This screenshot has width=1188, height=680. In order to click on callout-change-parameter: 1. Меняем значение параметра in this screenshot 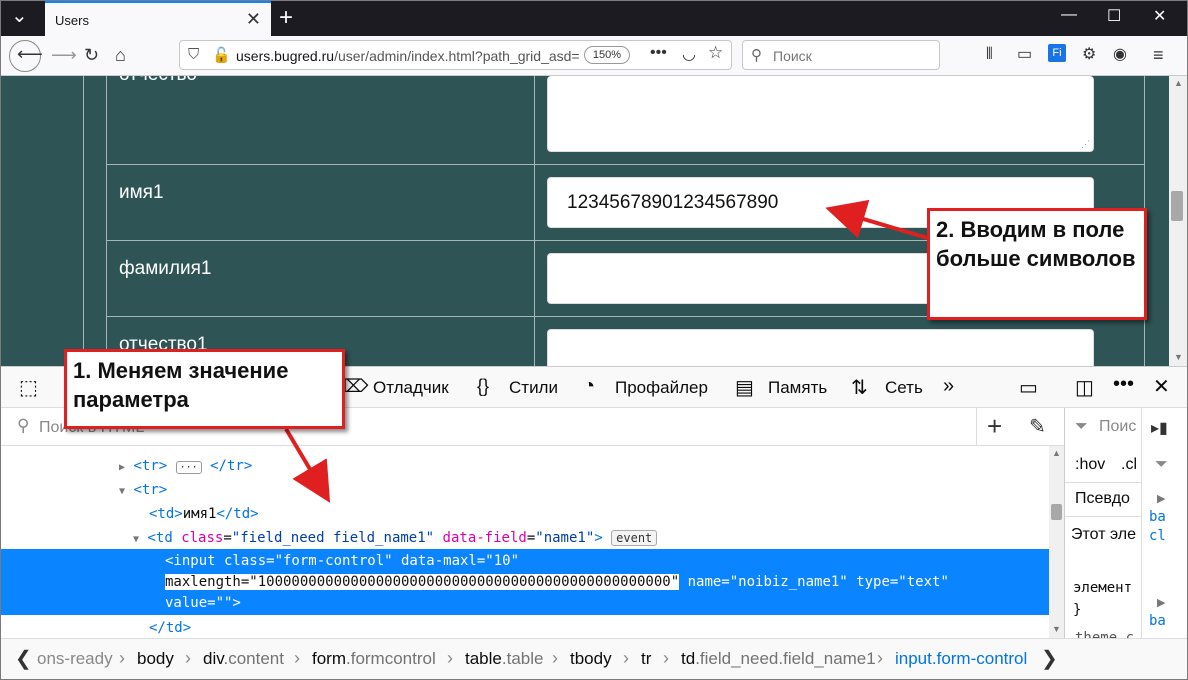, I will do `click(204, 389)`.